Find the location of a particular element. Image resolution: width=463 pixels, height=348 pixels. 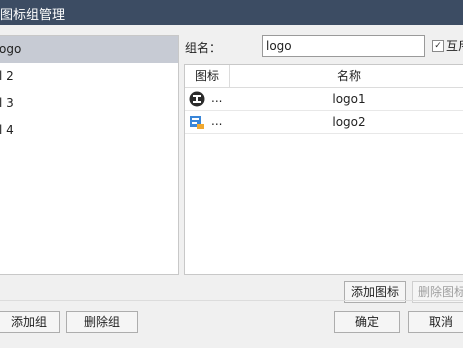

group-item: l 4 is located at coordinates (89, 130).